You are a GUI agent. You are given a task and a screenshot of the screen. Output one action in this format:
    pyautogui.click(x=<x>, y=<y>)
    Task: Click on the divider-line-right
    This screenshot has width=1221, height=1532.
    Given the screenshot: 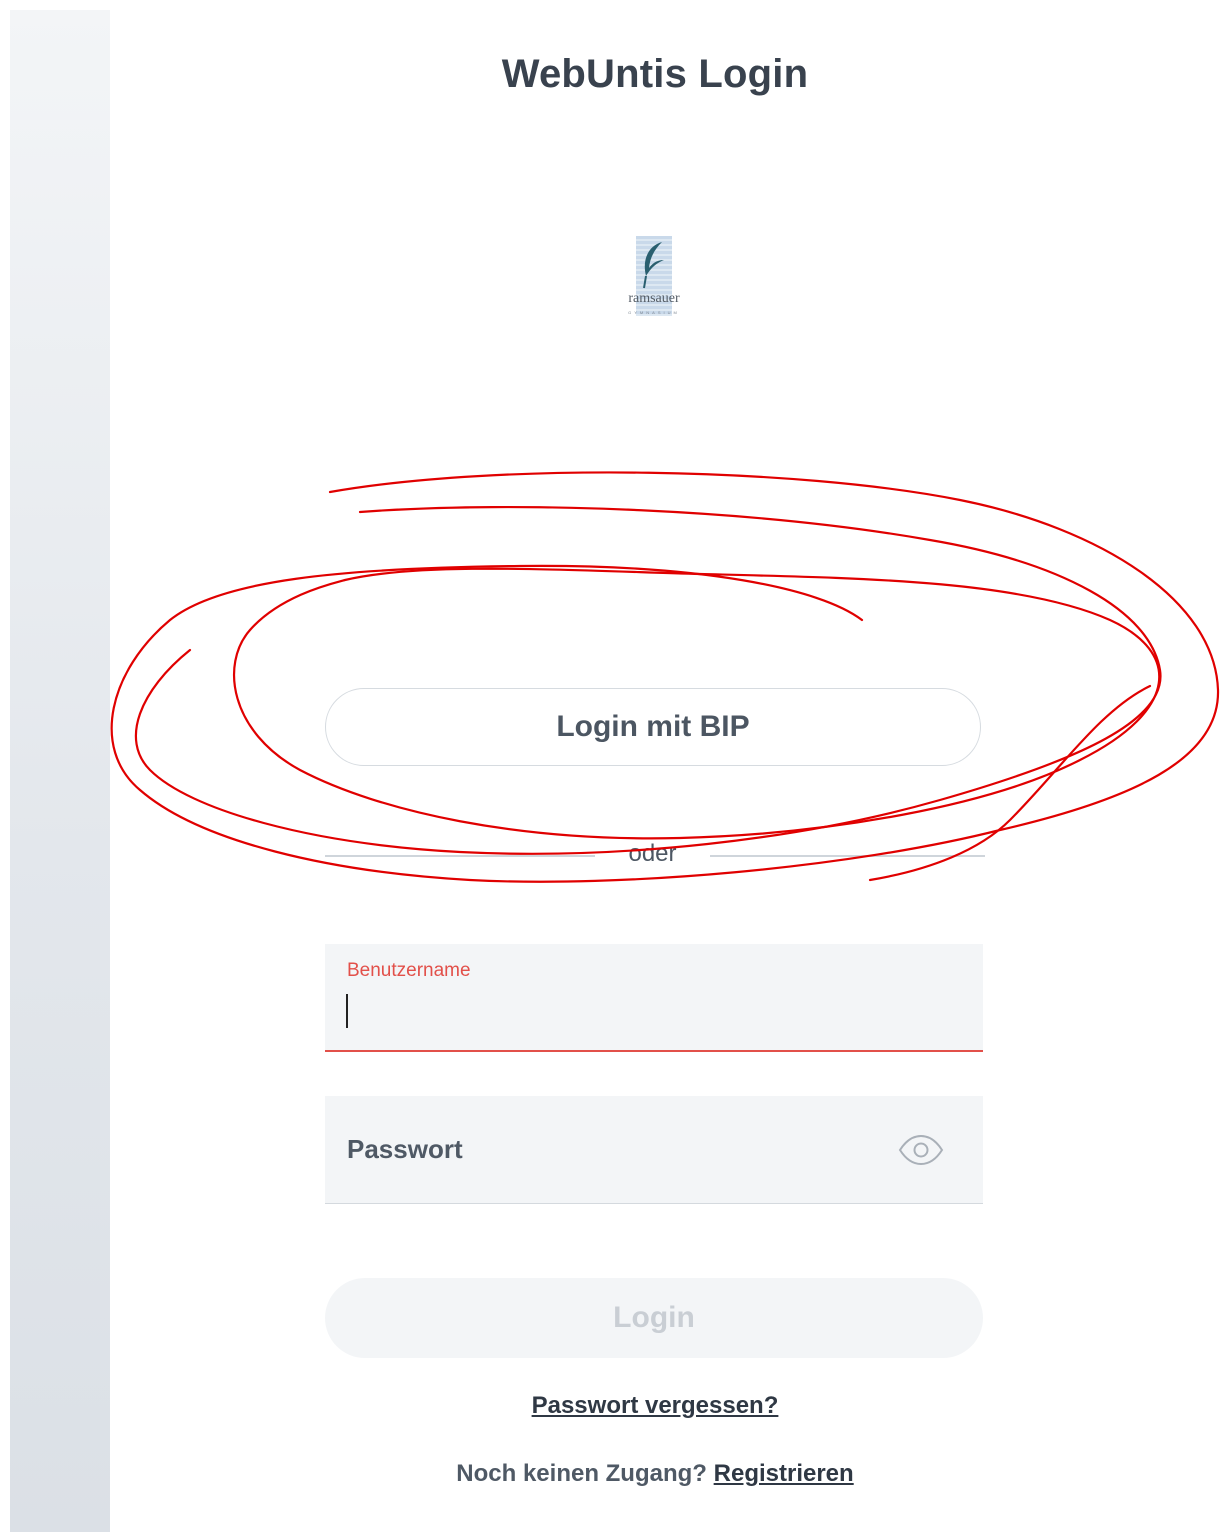 What is the action you would take?
    pyautogui.click(x=847, y=856)
    